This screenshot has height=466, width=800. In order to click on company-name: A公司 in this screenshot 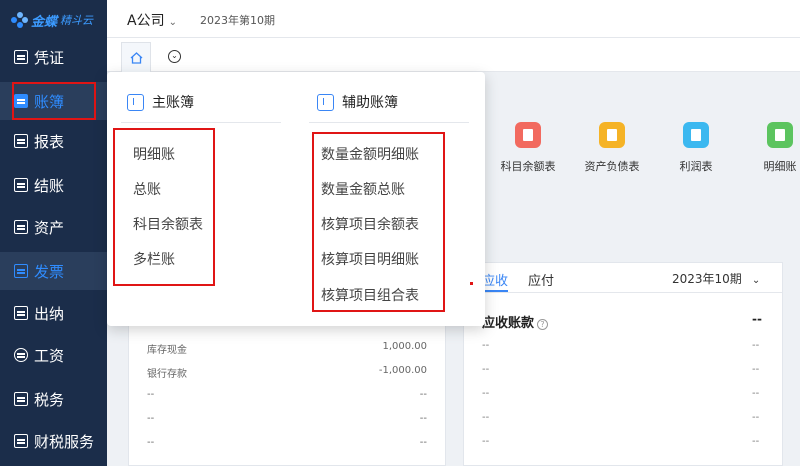, I will do `click(146, 21)`.